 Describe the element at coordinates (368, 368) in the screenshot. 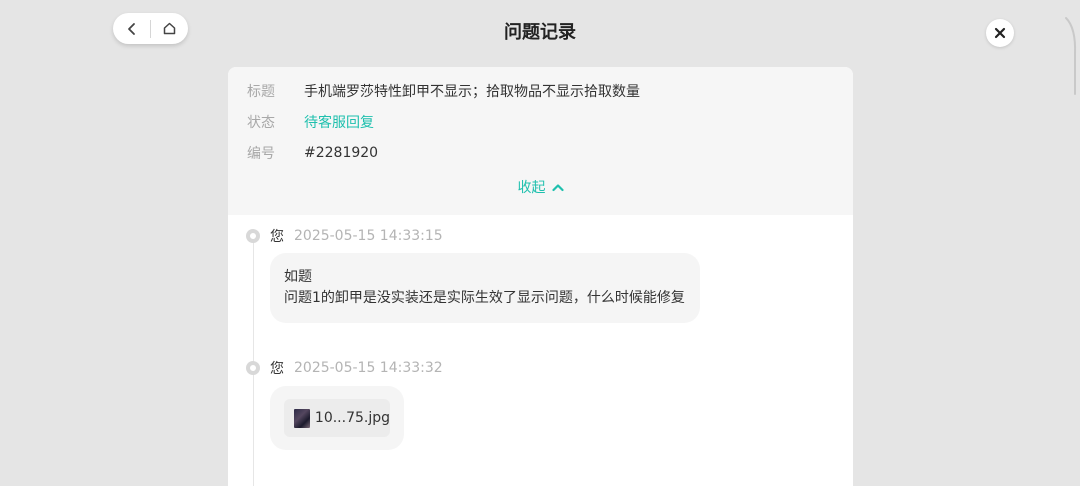

I see `message-time: 2025-05-15 14:33:32` at that location.